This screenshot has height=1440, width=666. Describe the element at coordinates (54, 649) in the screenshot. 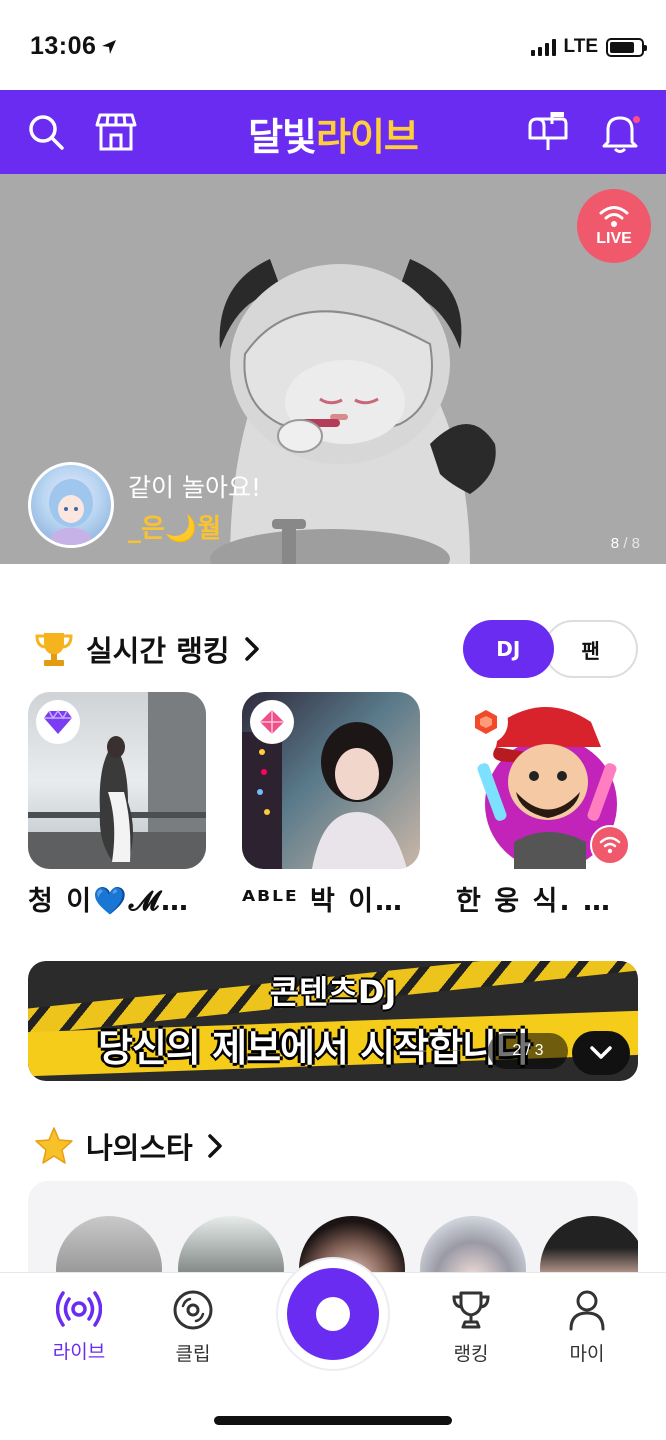

I see `trophy-icon` at that location.